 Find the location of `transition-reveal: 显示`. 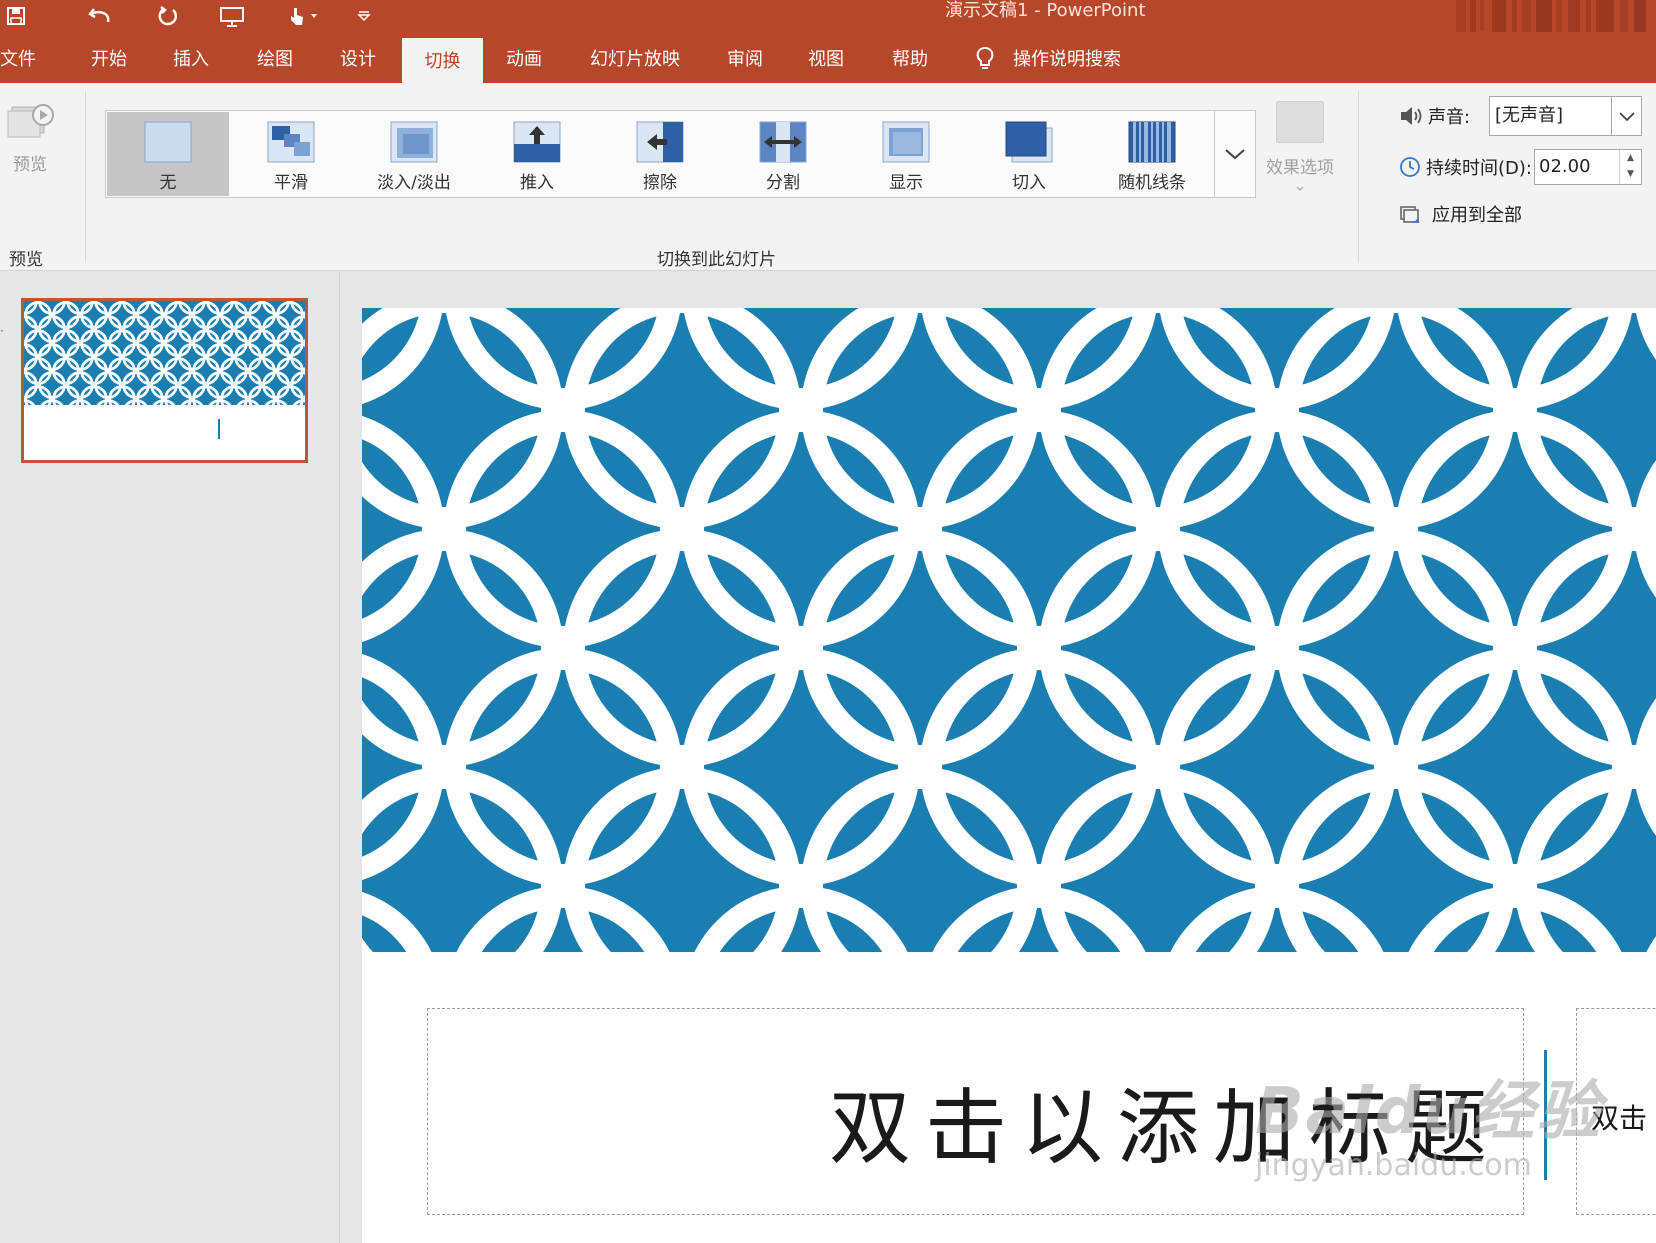

transition-reveal: 显示 is located at coordinates (906, 154).